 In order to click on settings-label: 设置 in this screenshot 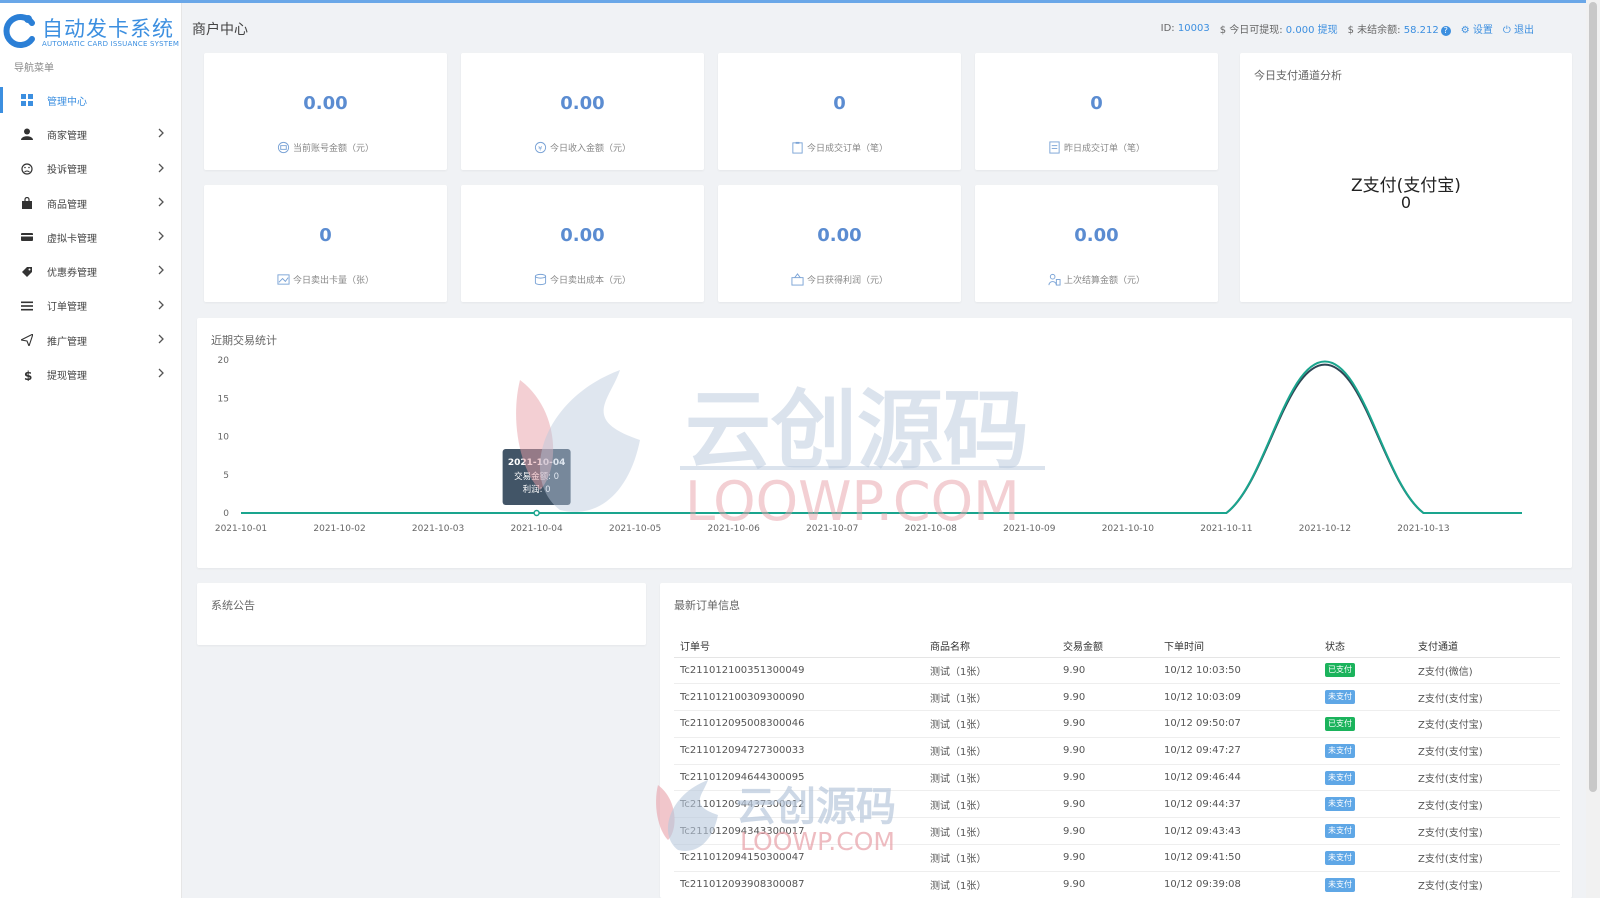, I will do `click(1482, 30)`.